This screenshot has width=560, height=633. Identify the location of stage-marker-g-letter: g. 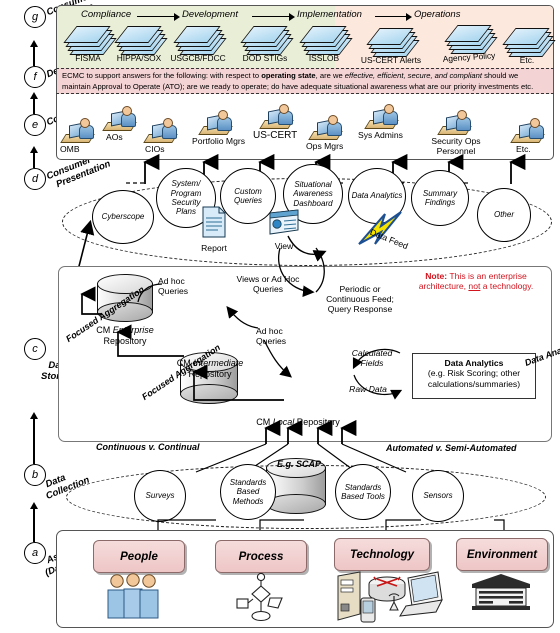
(35, 17).